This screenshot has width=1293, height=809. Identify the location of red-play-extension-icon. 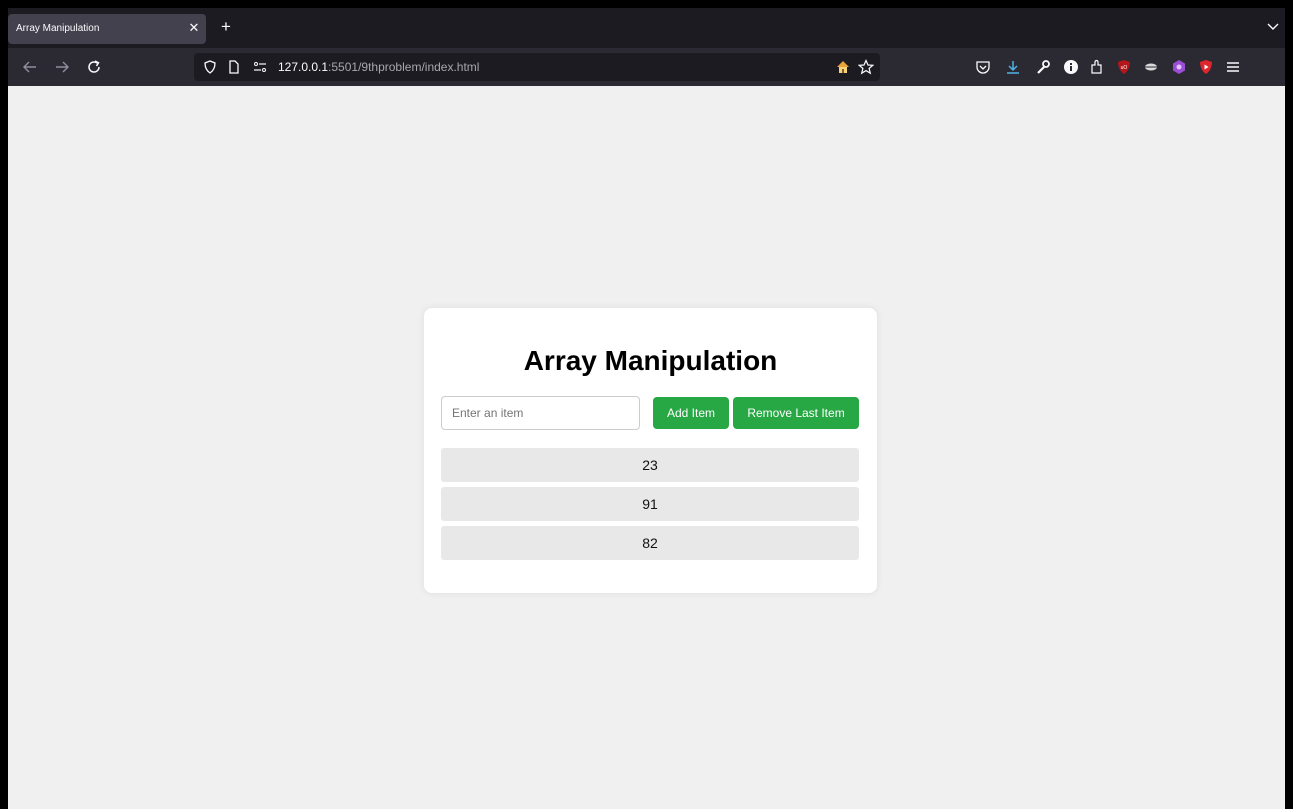
(1206, 67).